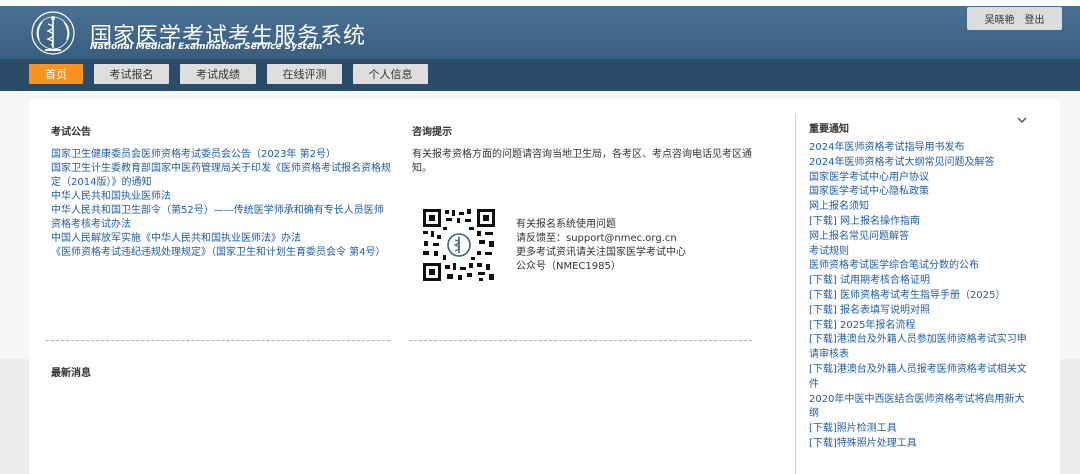 The image size is (1080, 474). I want to click on consult-text: 有关报考资格方面的问题请咨询当地卫生局，各考区、考点咨询电话见考区通知。, so click(582, 161).